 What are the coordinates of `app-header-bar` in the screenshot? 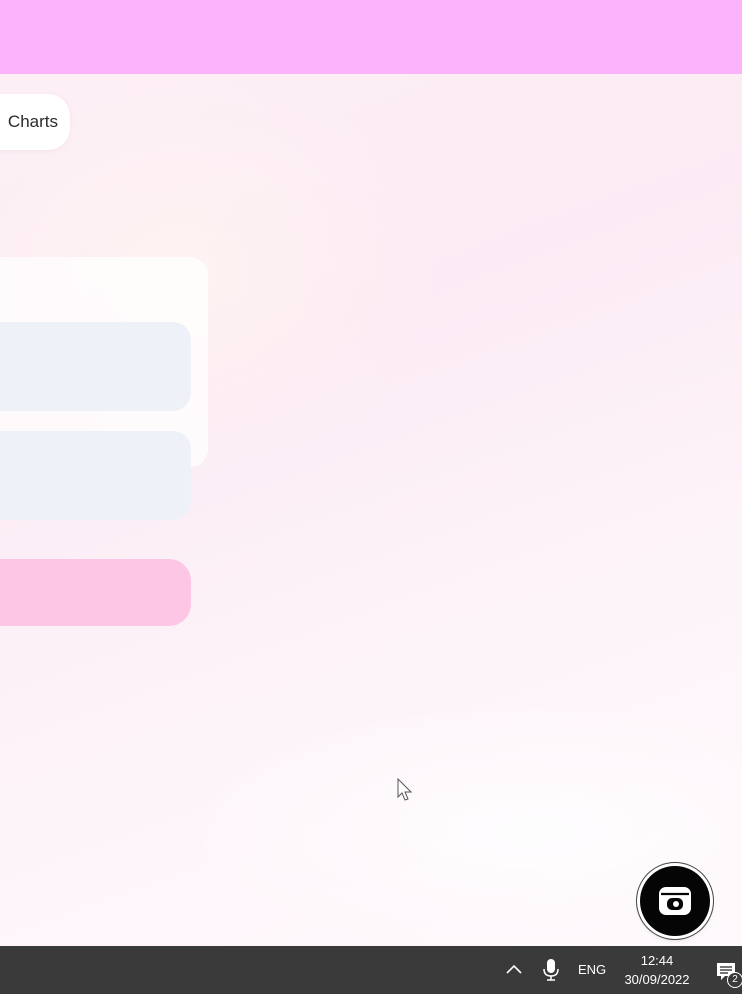 It's located at (371, 37).